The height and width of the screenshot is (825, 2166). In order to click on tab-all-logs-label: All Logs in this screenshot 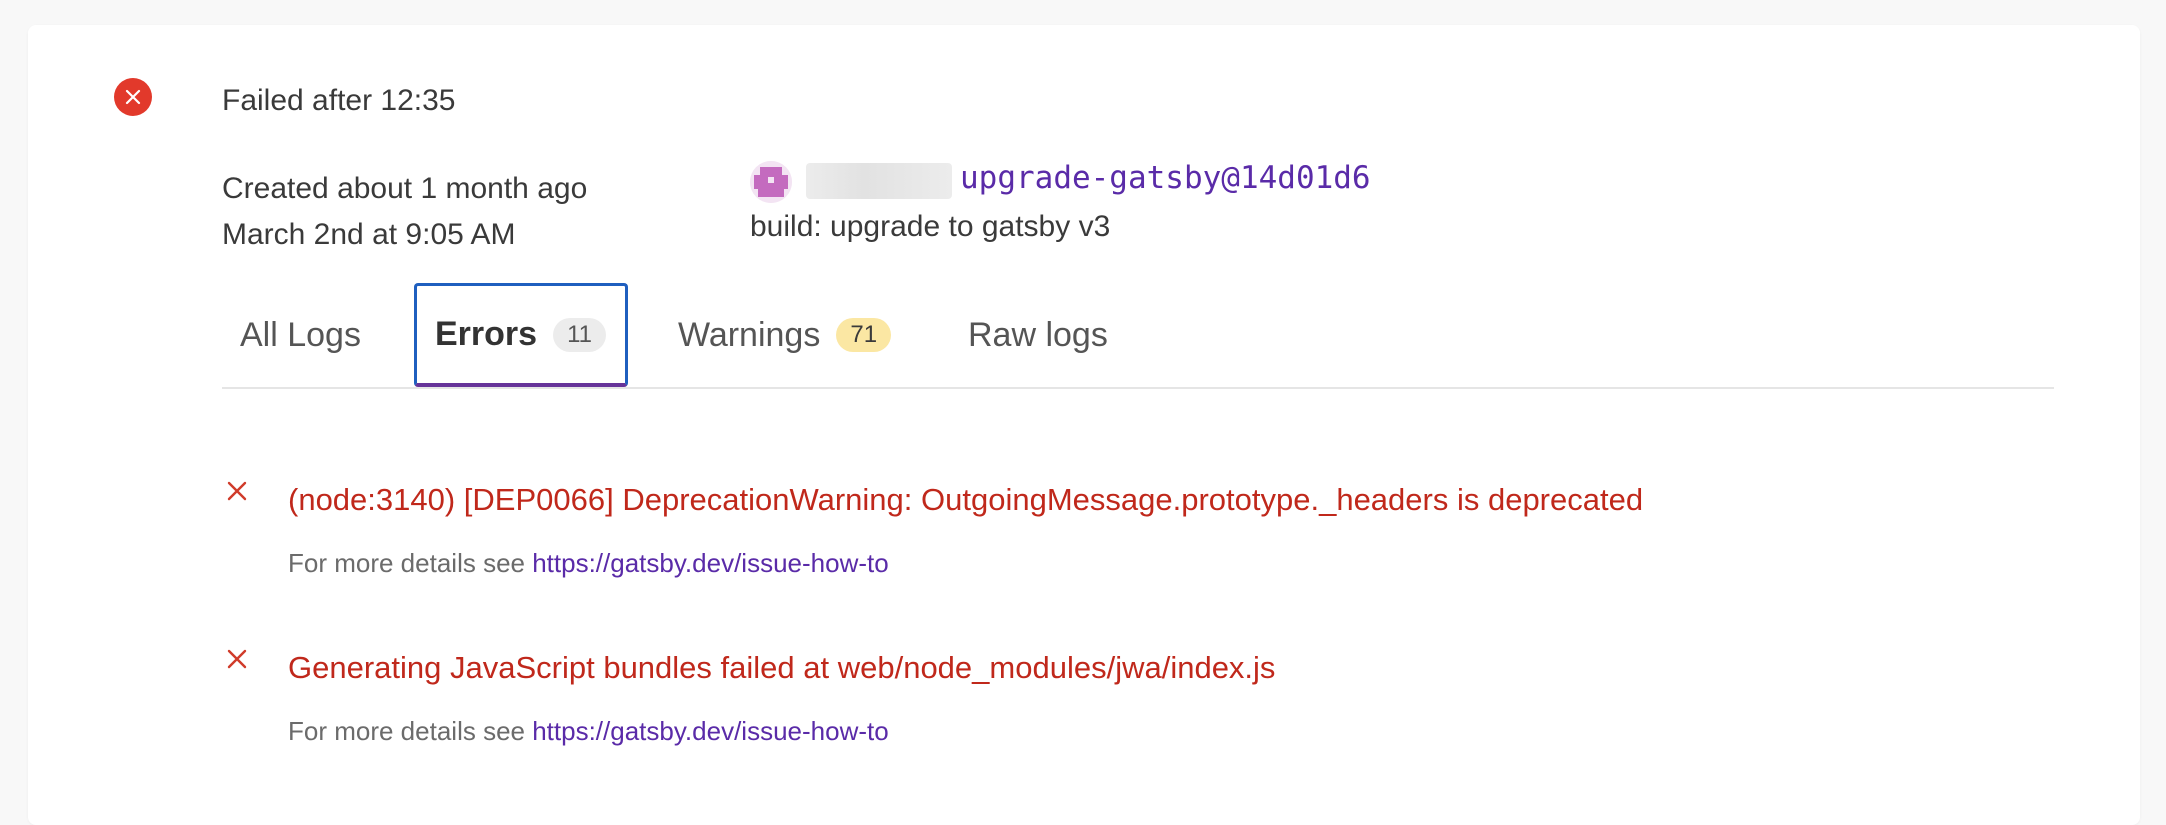, I will do `click(300, 334)`.